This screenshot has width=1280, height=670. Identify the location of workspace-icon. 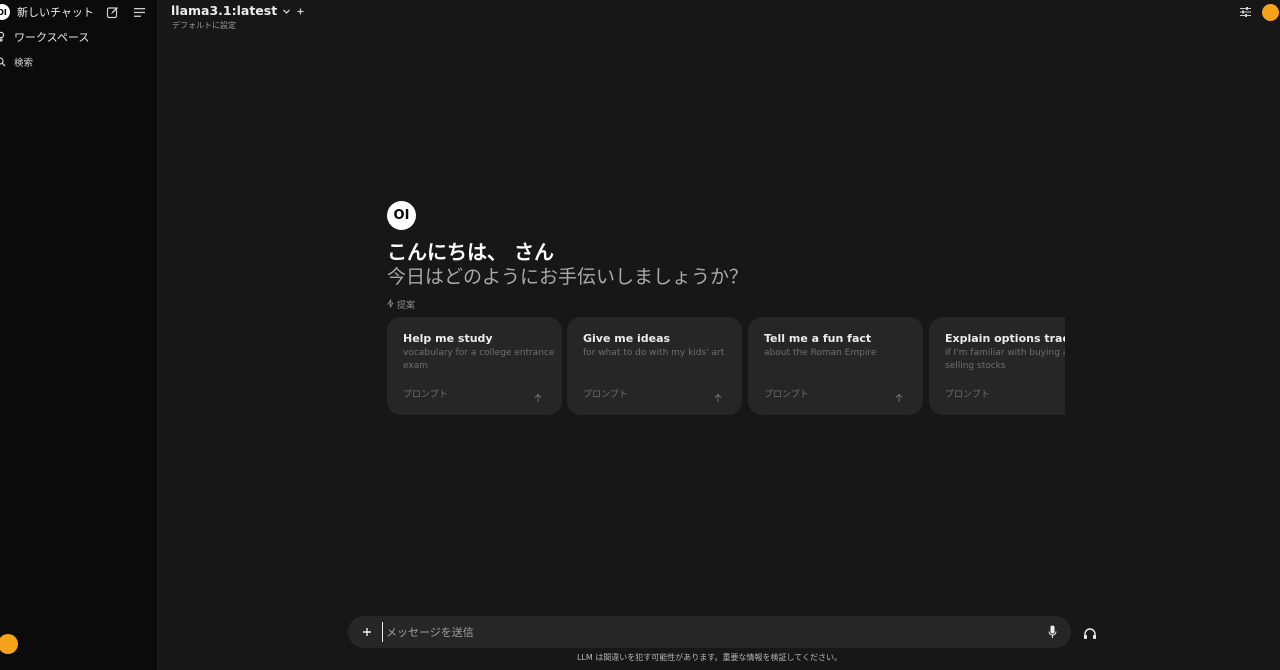
(4, 37).